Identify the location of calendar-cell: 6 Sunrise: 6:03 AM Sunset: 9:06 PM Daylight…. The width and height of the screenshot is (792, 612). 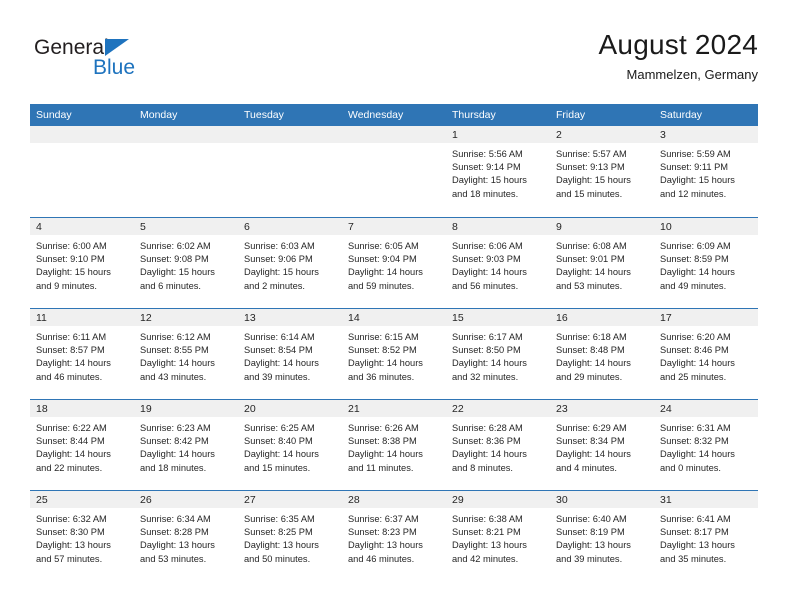
(290, 262).